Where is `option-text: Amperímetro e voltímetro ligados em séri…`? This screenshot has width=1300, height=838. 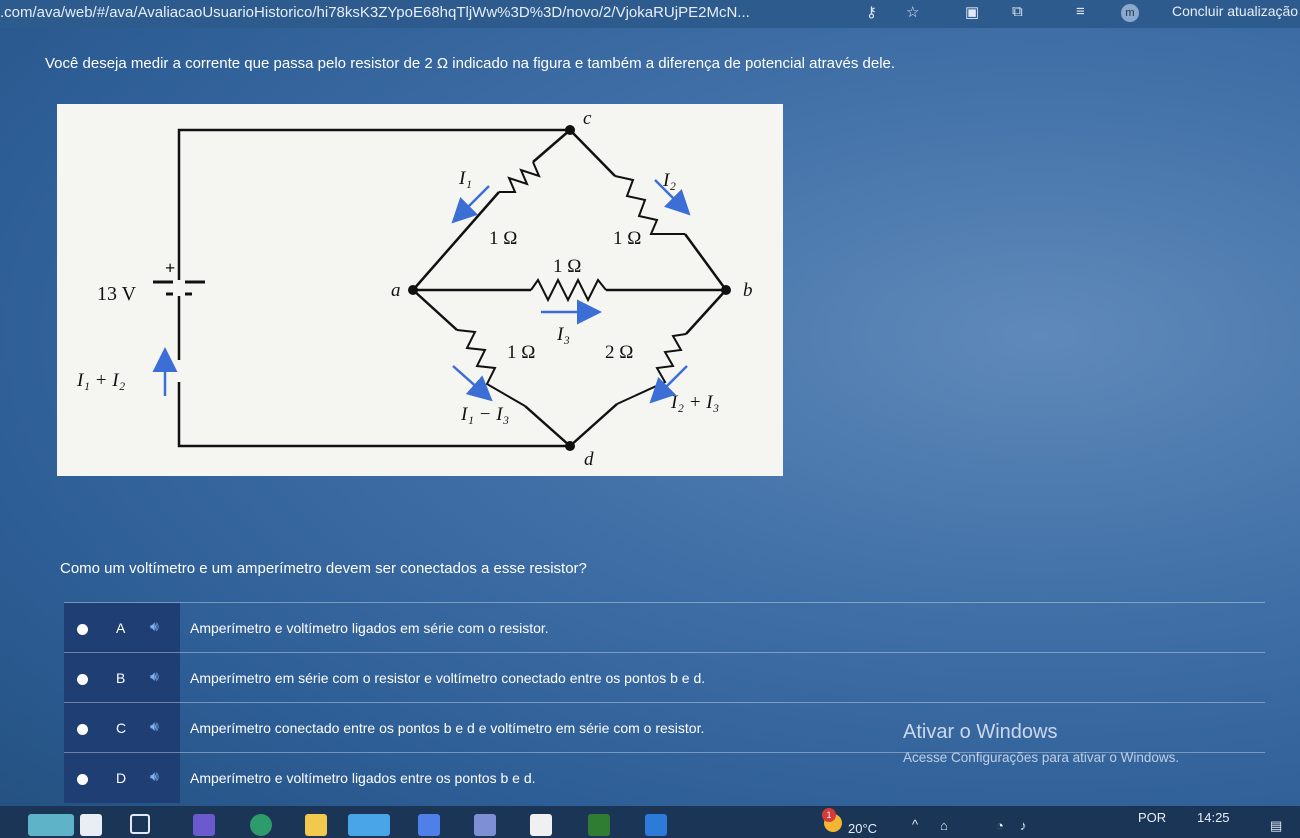
option-text: Amperímetro e voltímetro ligados em séri… is located at coordinates (369, 628).